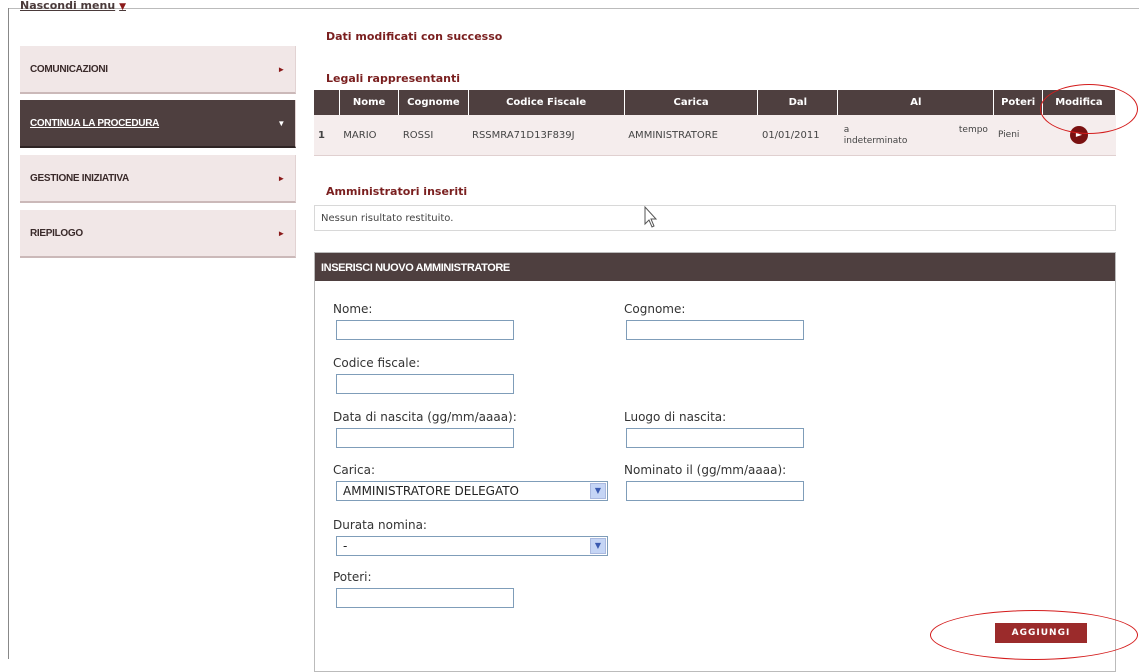  I want to click on cell-al: a tempo indeterminato, so click(915, 135).